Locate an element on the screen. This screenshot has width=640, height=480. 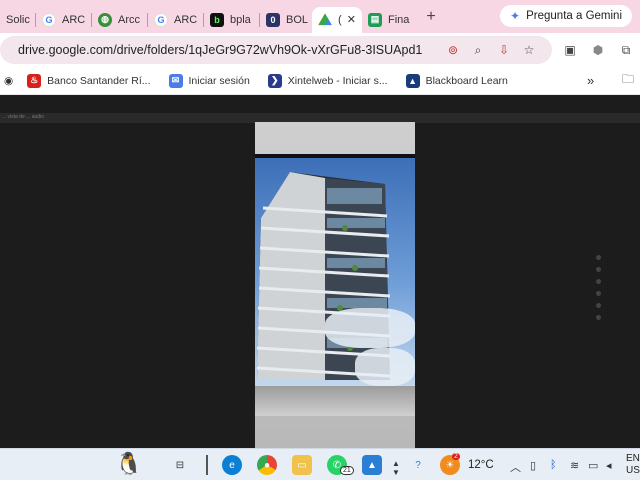
tab-5: 0 BOL is located at coordinates (286, 20).